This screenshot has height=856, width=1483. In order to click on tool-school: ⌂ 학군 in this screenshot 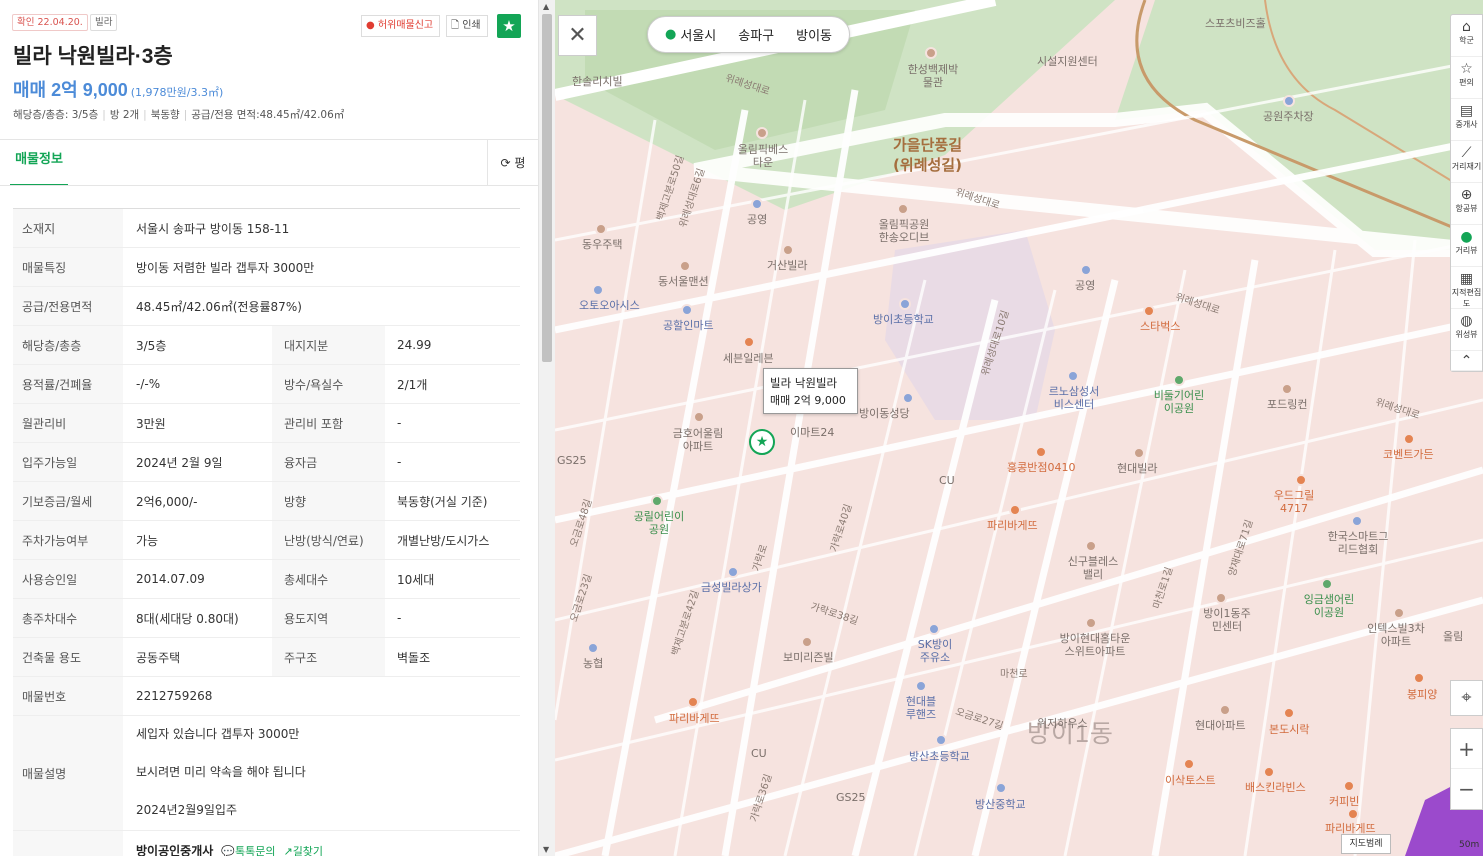, I will do `click(1466, 36)`.